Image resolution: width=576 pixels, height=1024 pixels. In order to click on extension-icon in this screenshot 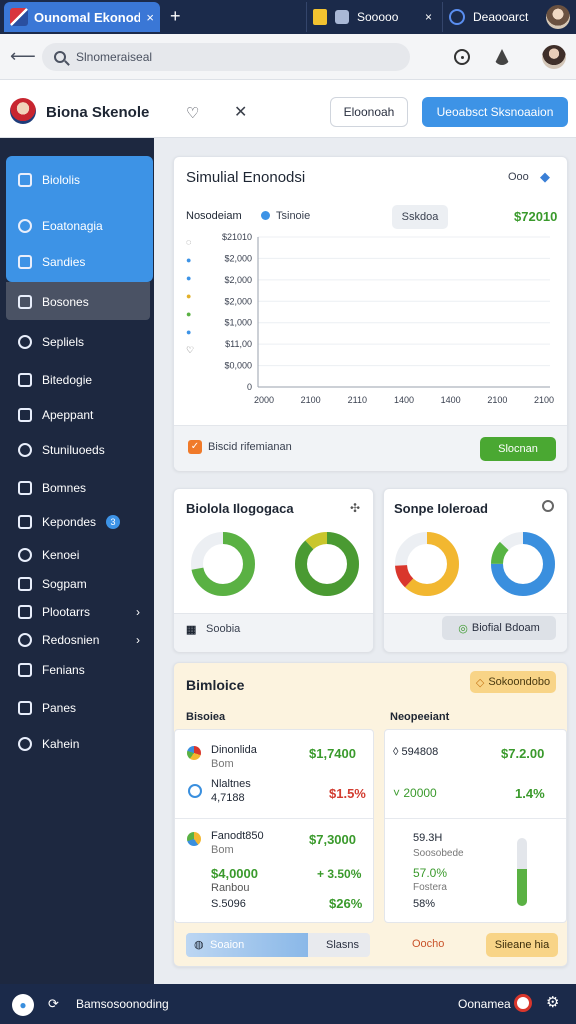, I will do `click(342, 17)`.